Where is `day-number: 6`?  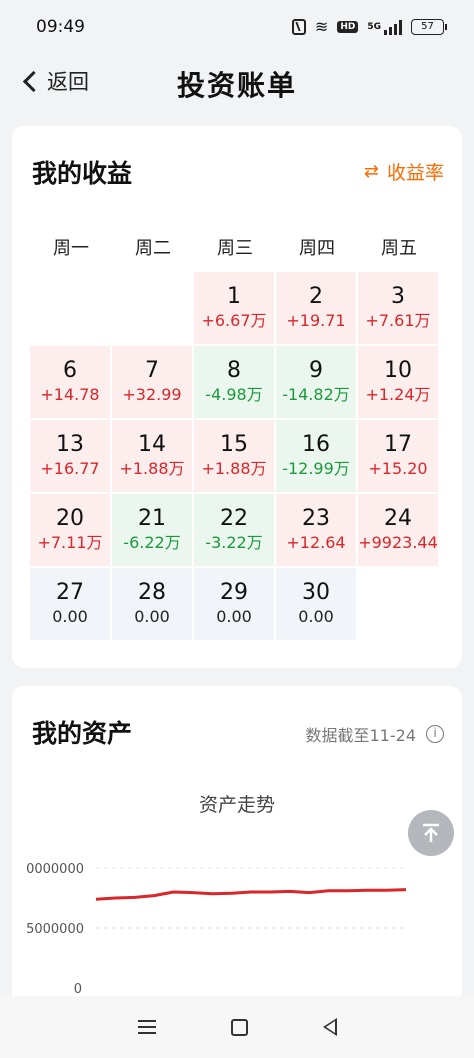
day-number: 6 is located at coordinates (70, 371).